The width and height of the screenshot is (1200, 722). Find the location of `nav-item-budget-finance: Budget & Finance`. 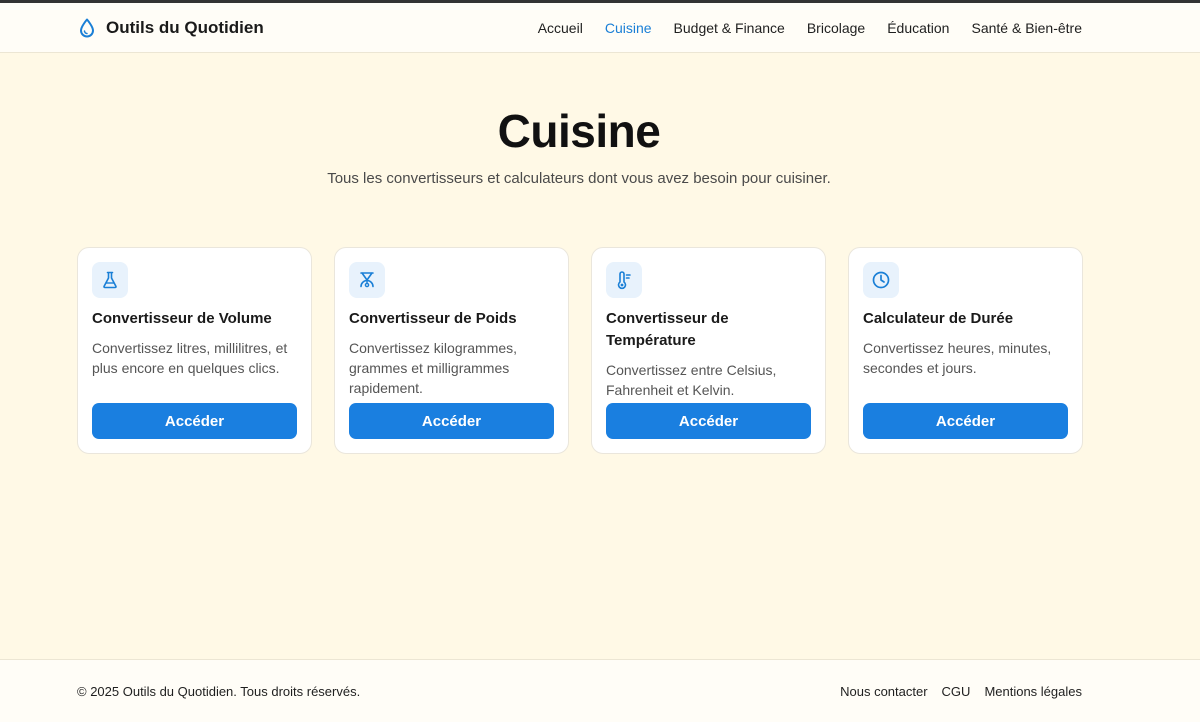

nav-item-budget-finance: Budget & Finance is located at coordinates (729, 28).